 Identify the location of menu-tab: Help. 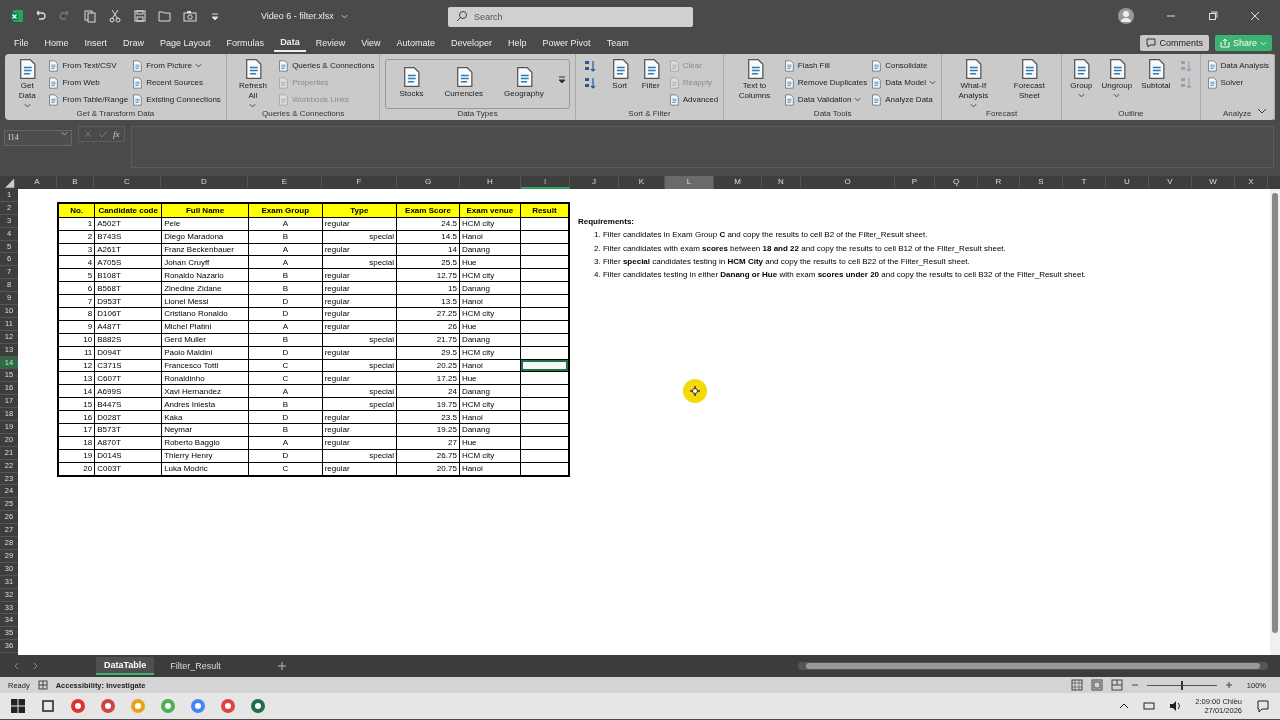
(517, 43).